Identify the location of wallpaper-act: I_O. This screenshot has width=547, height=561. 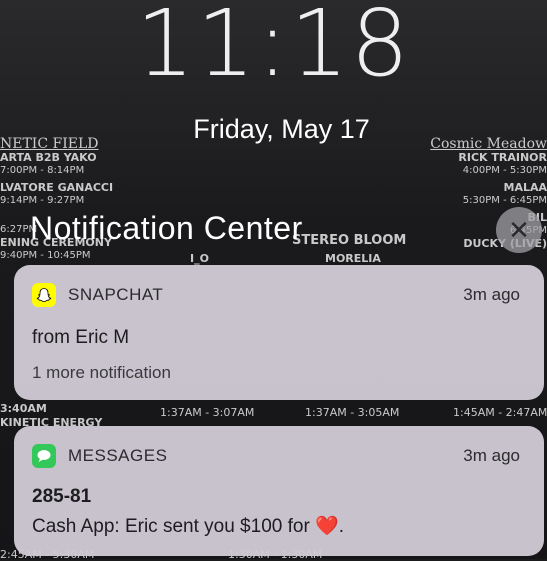
(199, 258).